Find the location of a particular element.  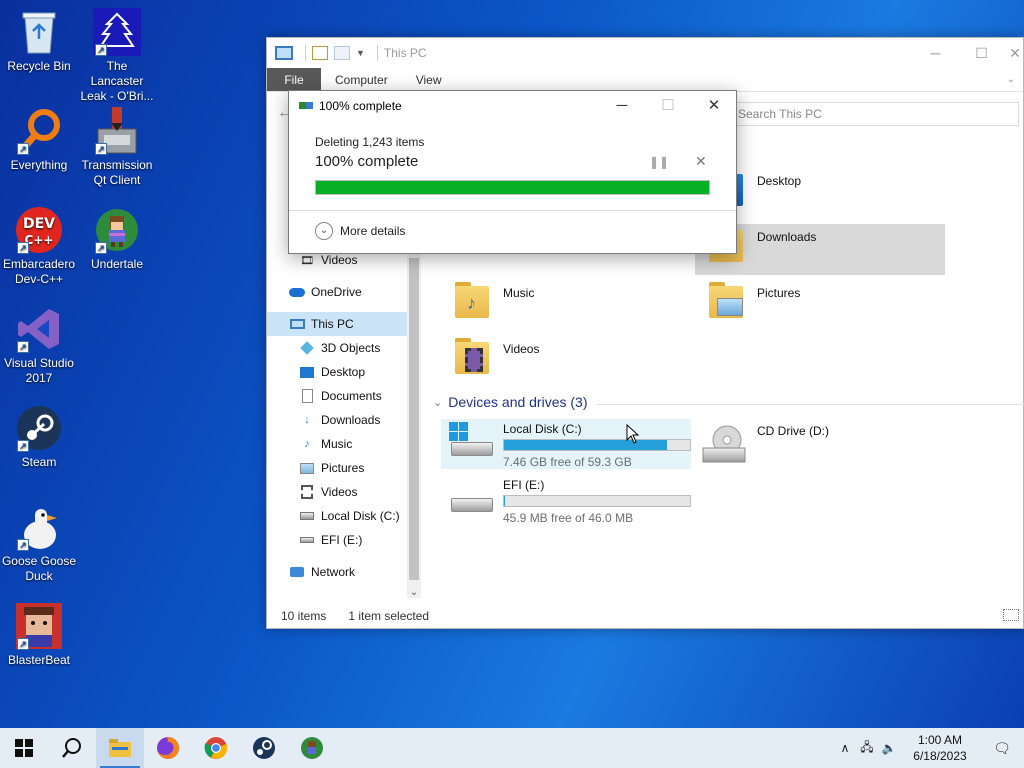

nav-scrollbar: ⌄ is located at coordinates (414, 423).